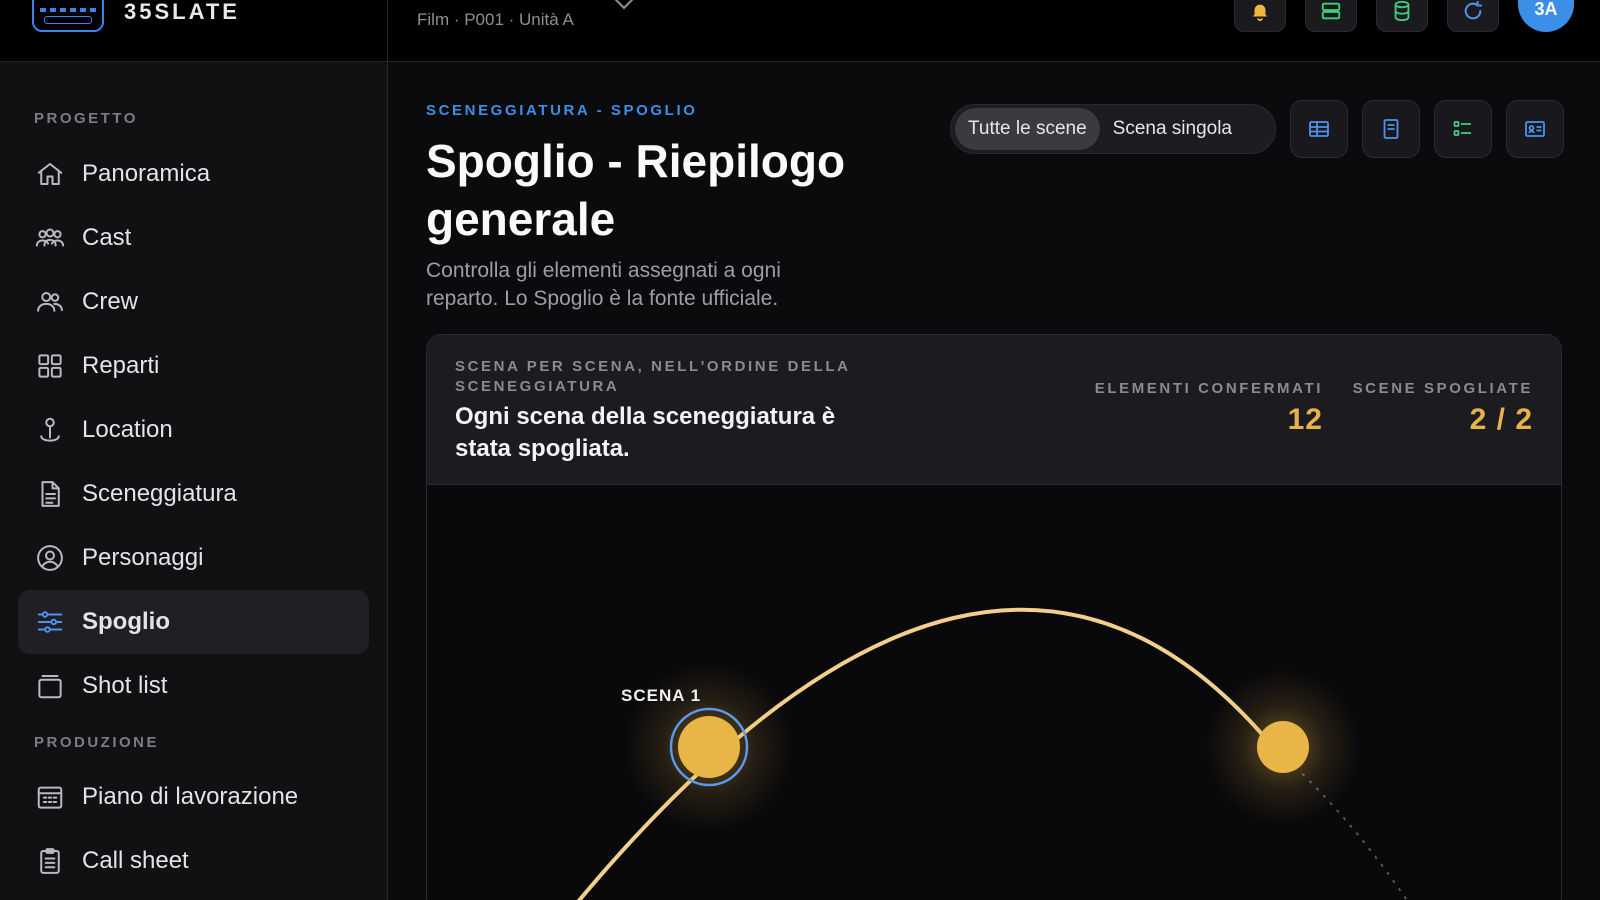  I want to click on brand: 35SLATE, so click(136, 16).